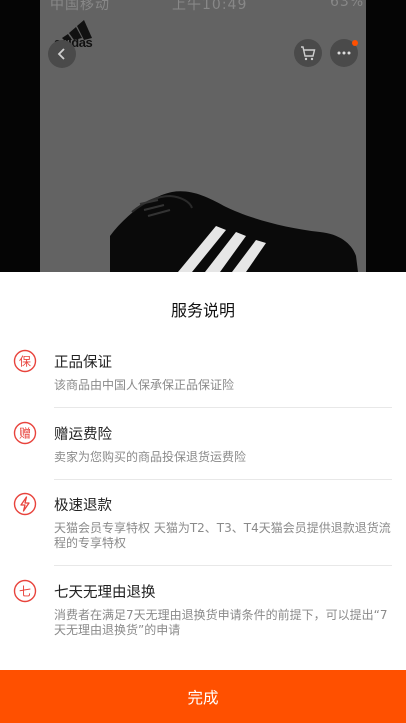  Describe the element at coordinates (105, 593) in the screenshot. I see `service-item-title: 七天无理由退换` at that location.